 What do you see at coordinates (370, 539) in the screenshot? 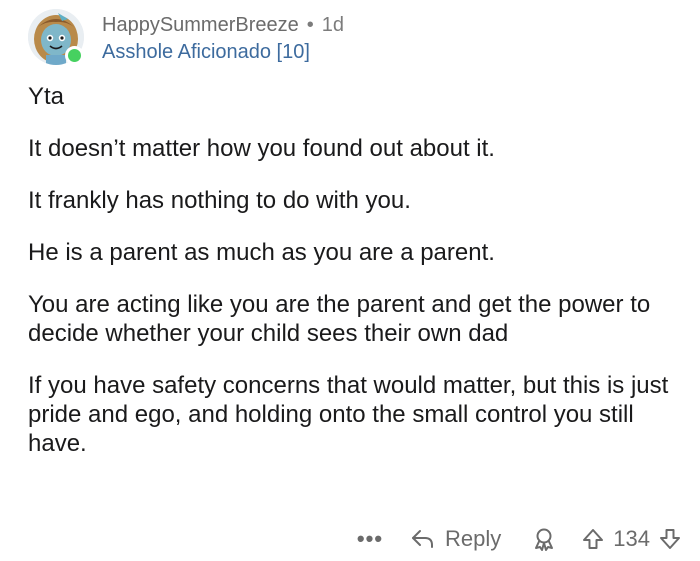
I see `more-options-icon: •••` at bounding box center [370, 539].